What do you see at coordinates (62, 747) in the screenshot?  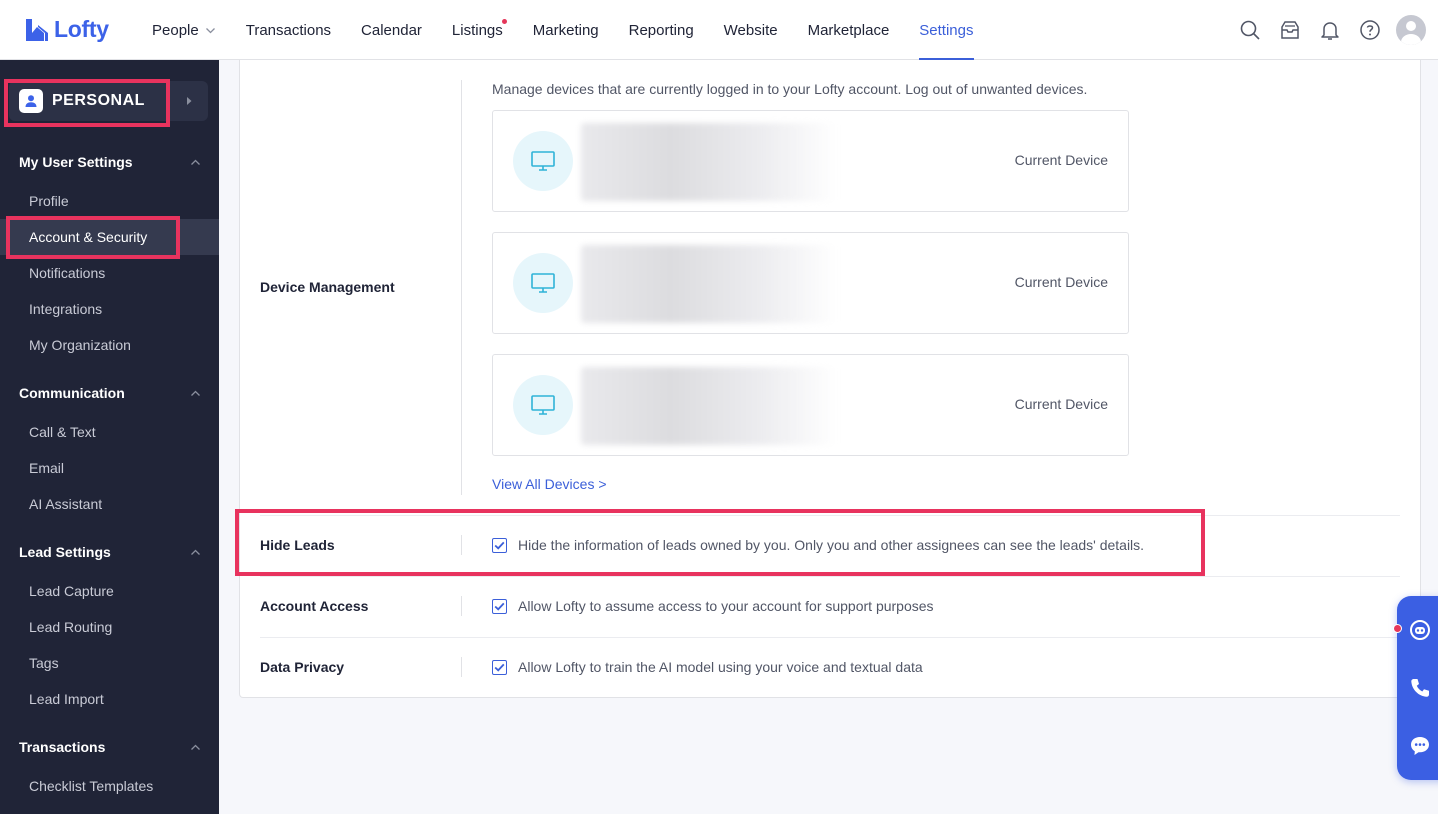 I see `group-transactions: Transactions` at bounding box center [62, 747].